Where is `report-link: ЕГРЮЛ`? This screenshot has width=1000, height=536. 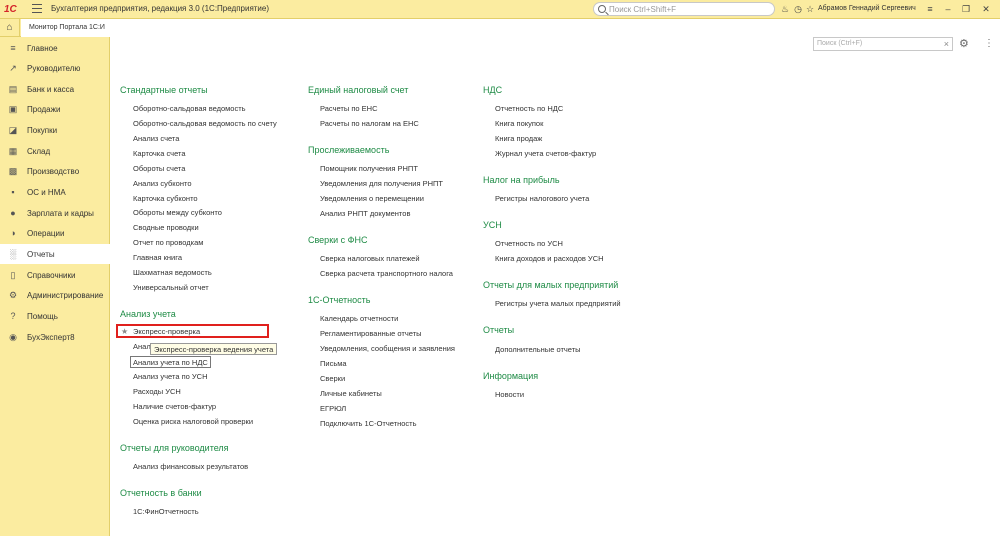 report-link: ЕГРЮЛ is located at coordinates (333, 408).